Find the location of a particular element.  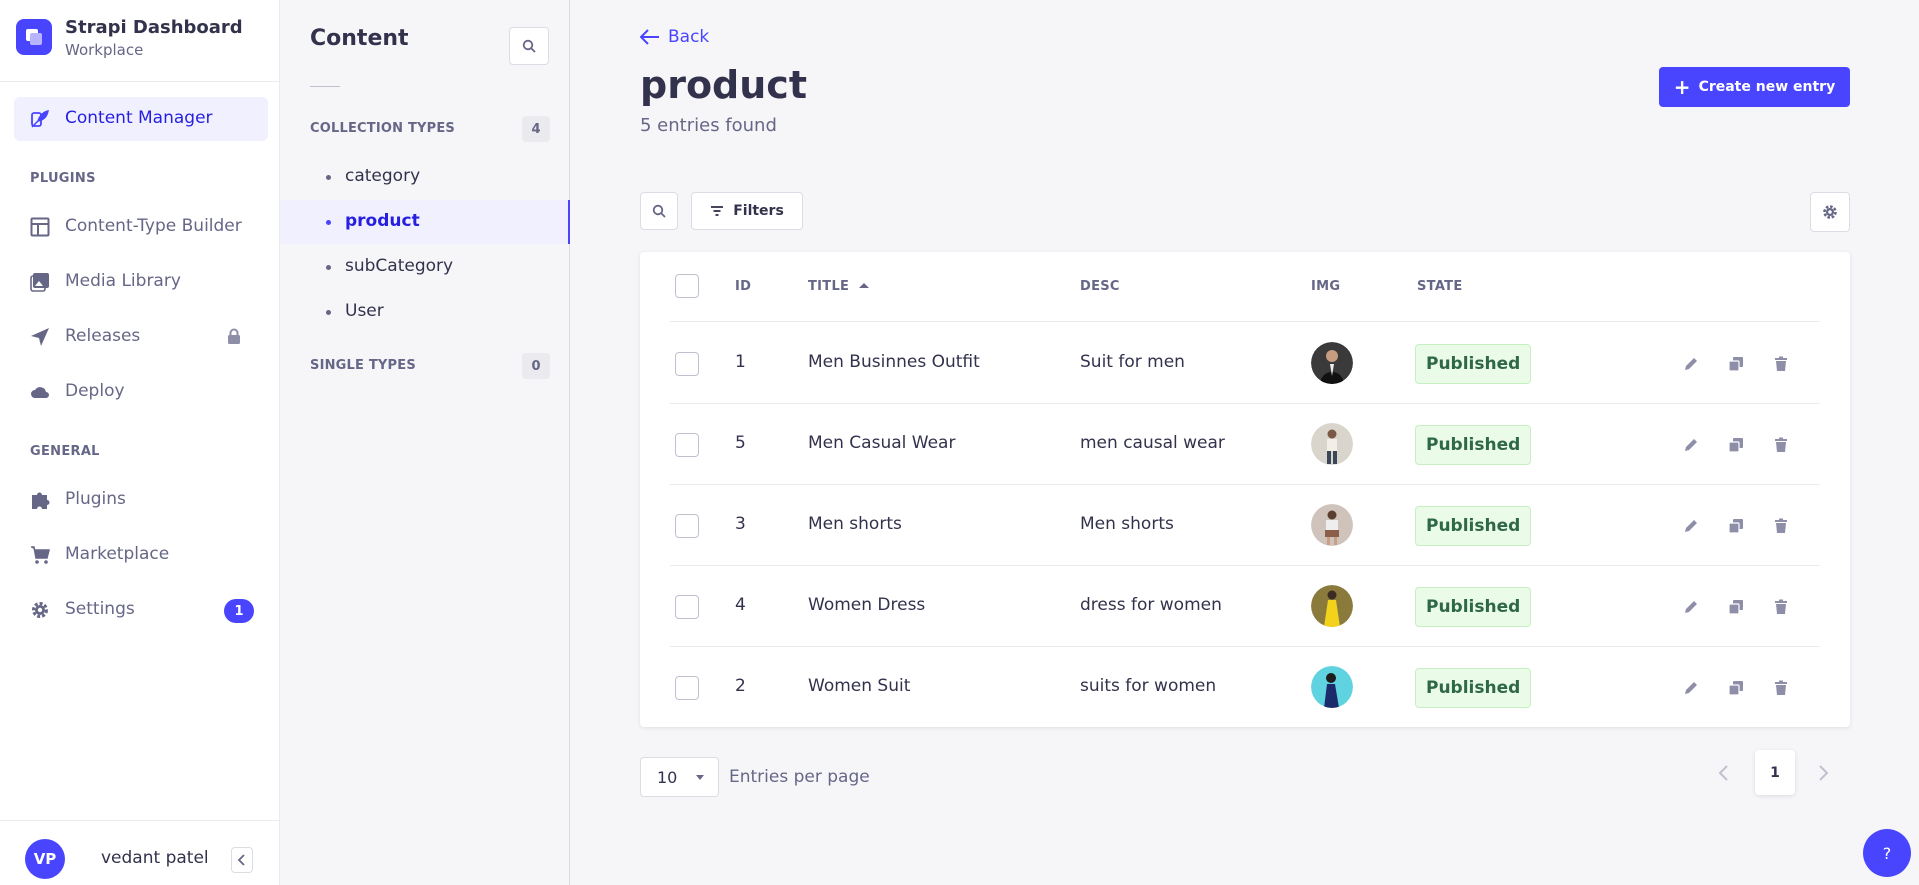

nav-marketplace: Marketplace is located at coordinates (141, 555).